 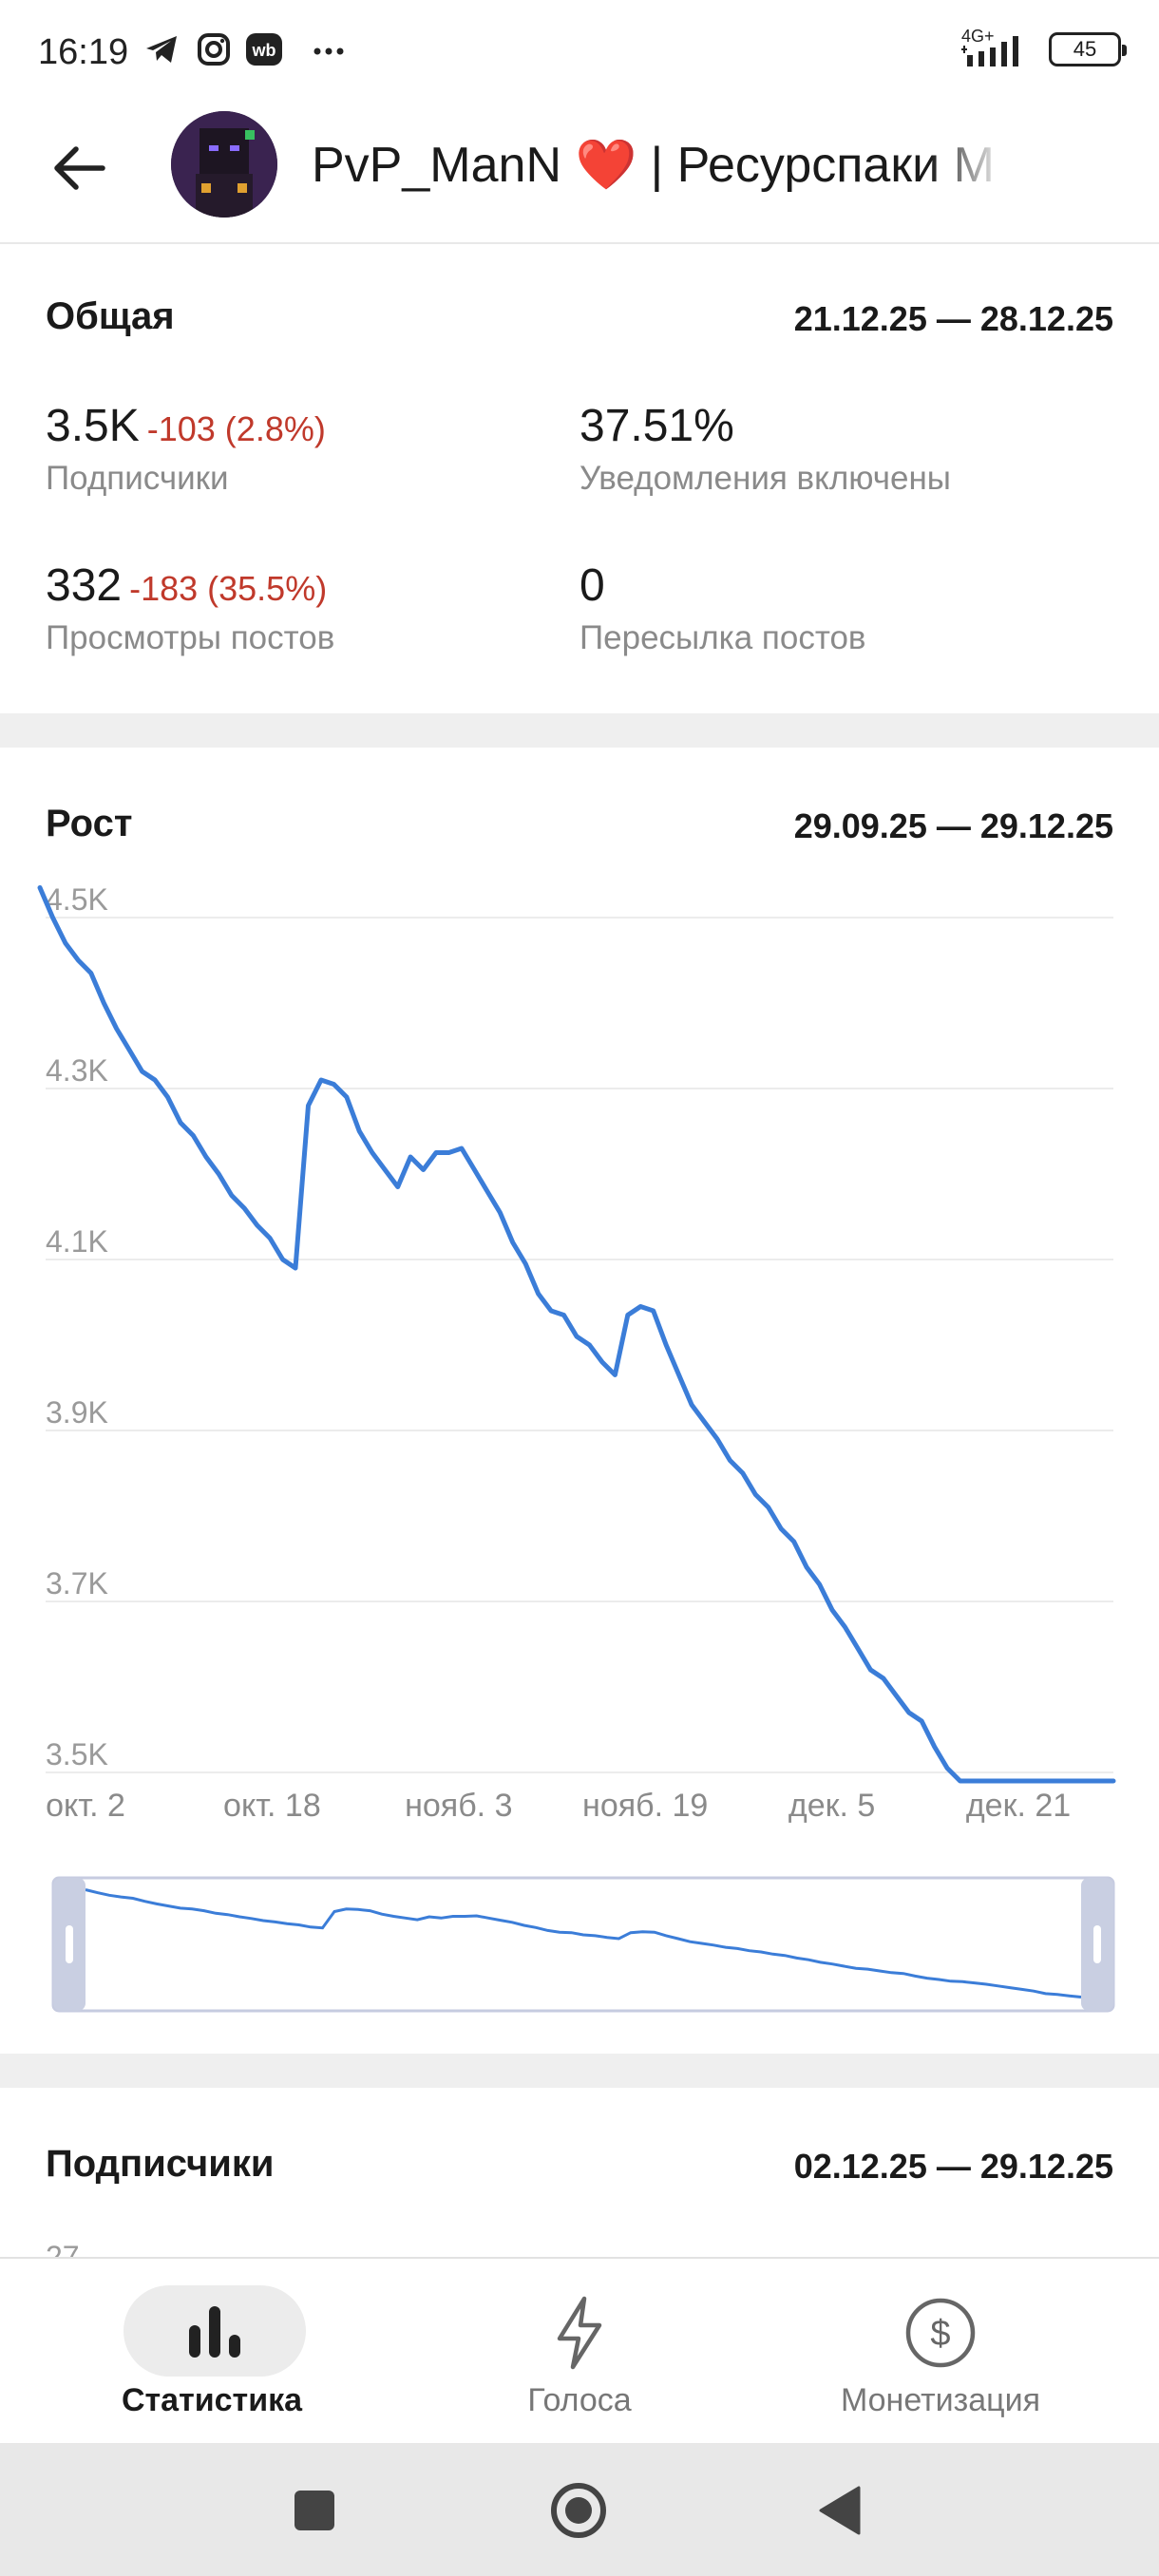 I want to click on home-circle-icon, so click(x=578, y=2510).